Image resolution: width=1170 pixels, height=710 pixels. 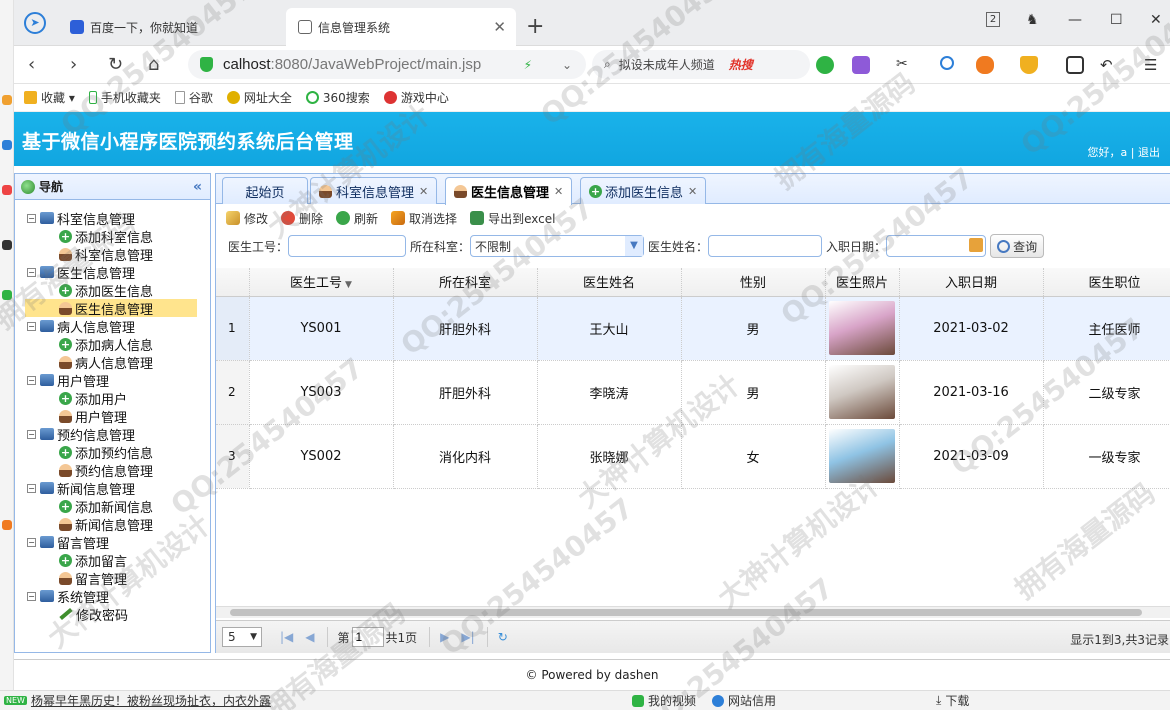 What do you see at coordinates (242, 637) in the screenshot?
I see `page-size-select: 5 ▼` at bounding box center [242, 637].